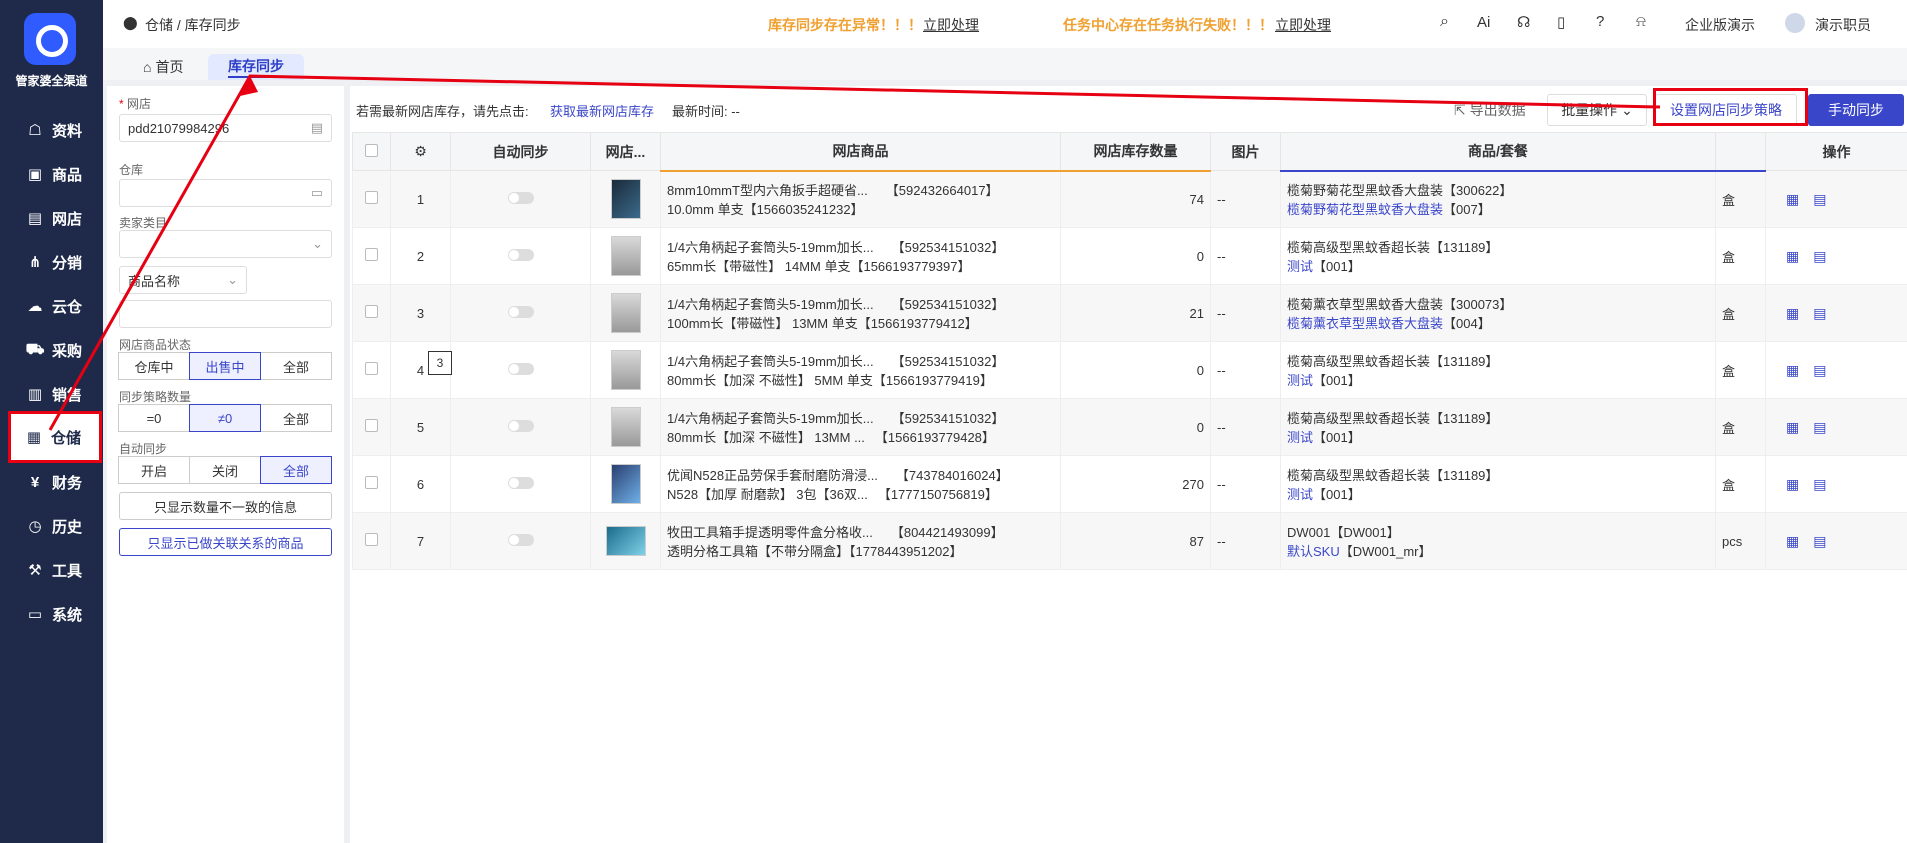 Image resolution: width=1907 pixels, height=843 pixels. I want to click on auto-all: 全部, so click(296, 470).